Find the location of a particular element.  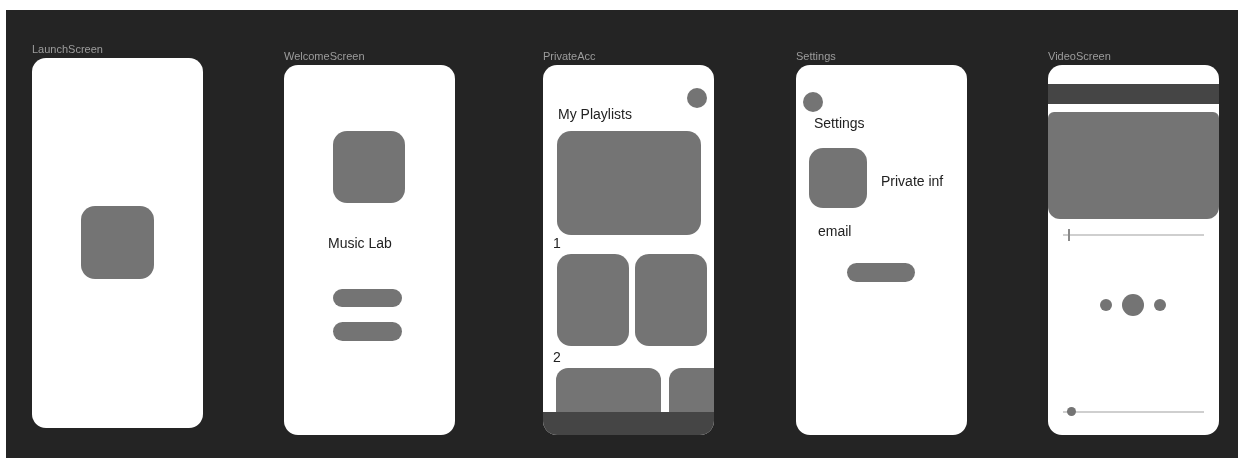

frame-label: LaunchScreen is located at coordinates (67, 49).